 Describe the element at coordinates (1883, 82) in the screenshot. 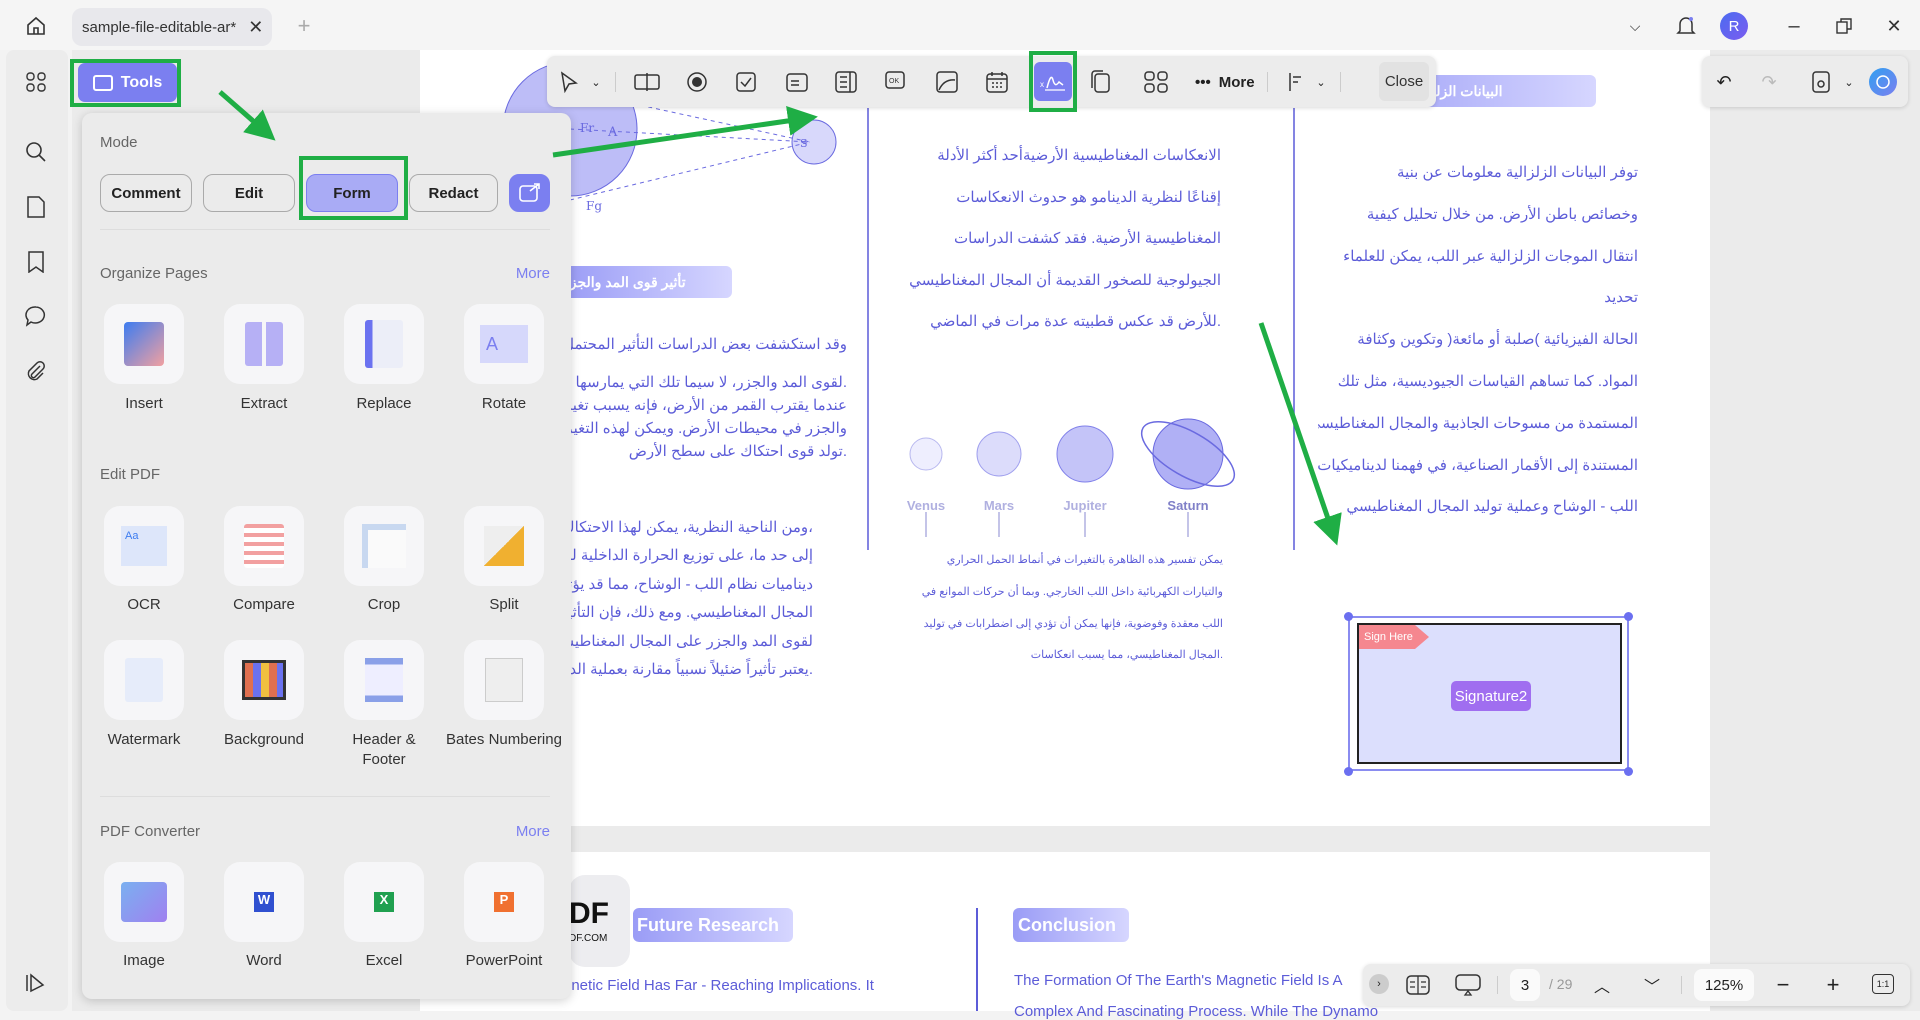

I see `ai-assistant-icon` at that location.